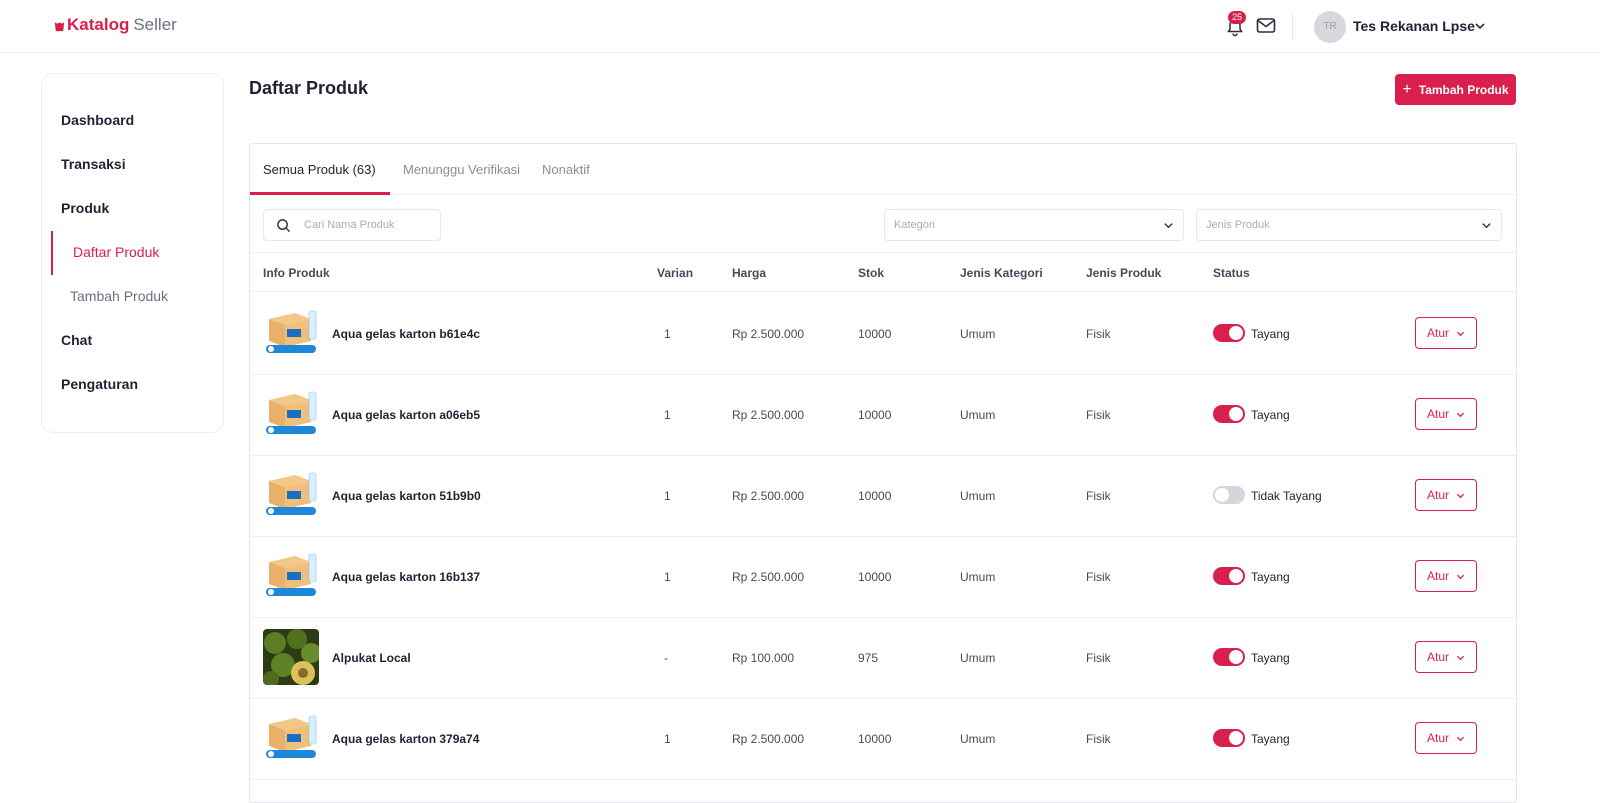  I want to click on product-name: Aqua gelas karton 51b9b0, so click(406, 496).